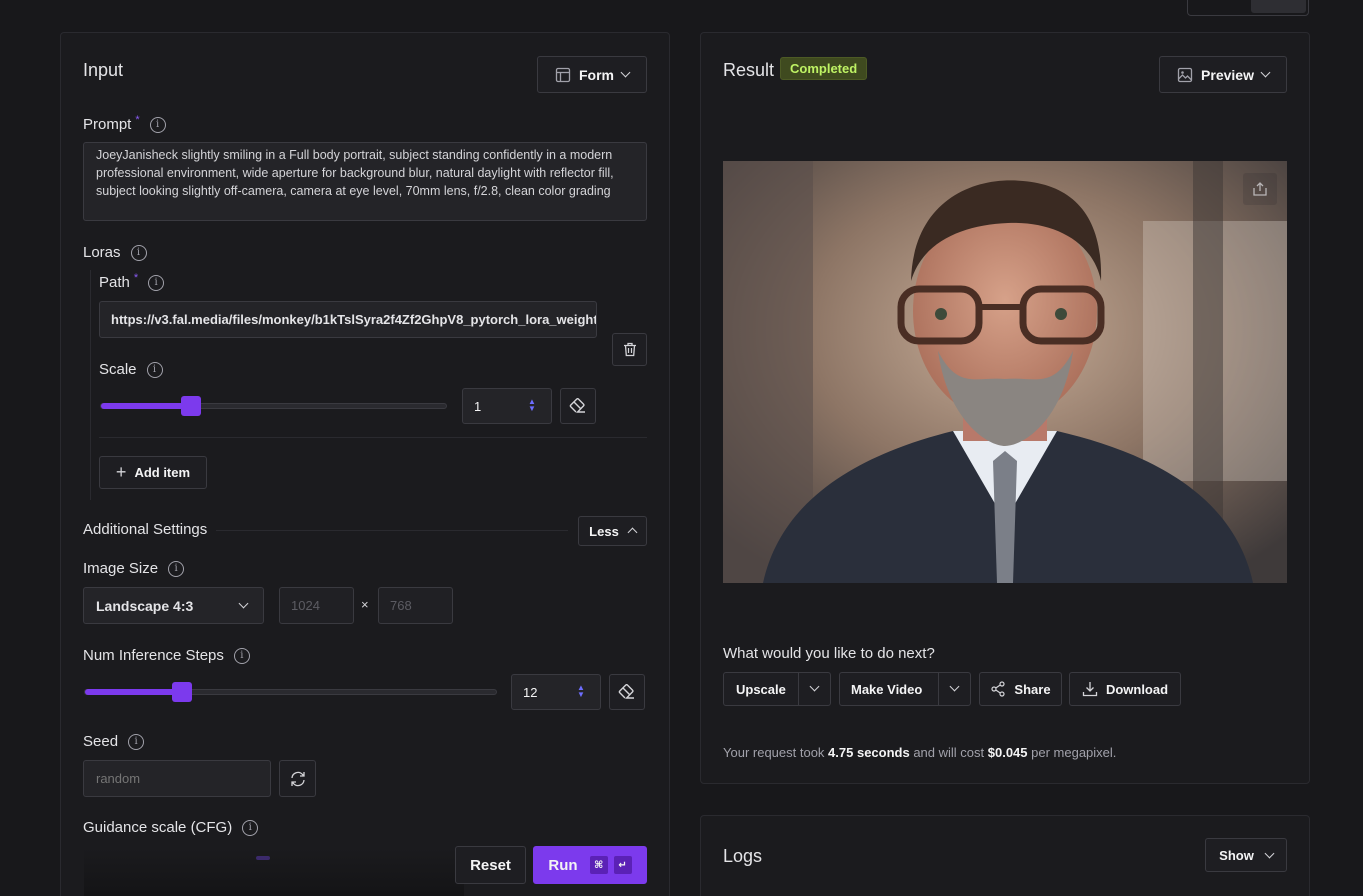 This screenshot has height=896, width=1363. Describe the element at coordinates (1227, 74) in the screenshot. I see `preview-view-label: Preview` at that location.